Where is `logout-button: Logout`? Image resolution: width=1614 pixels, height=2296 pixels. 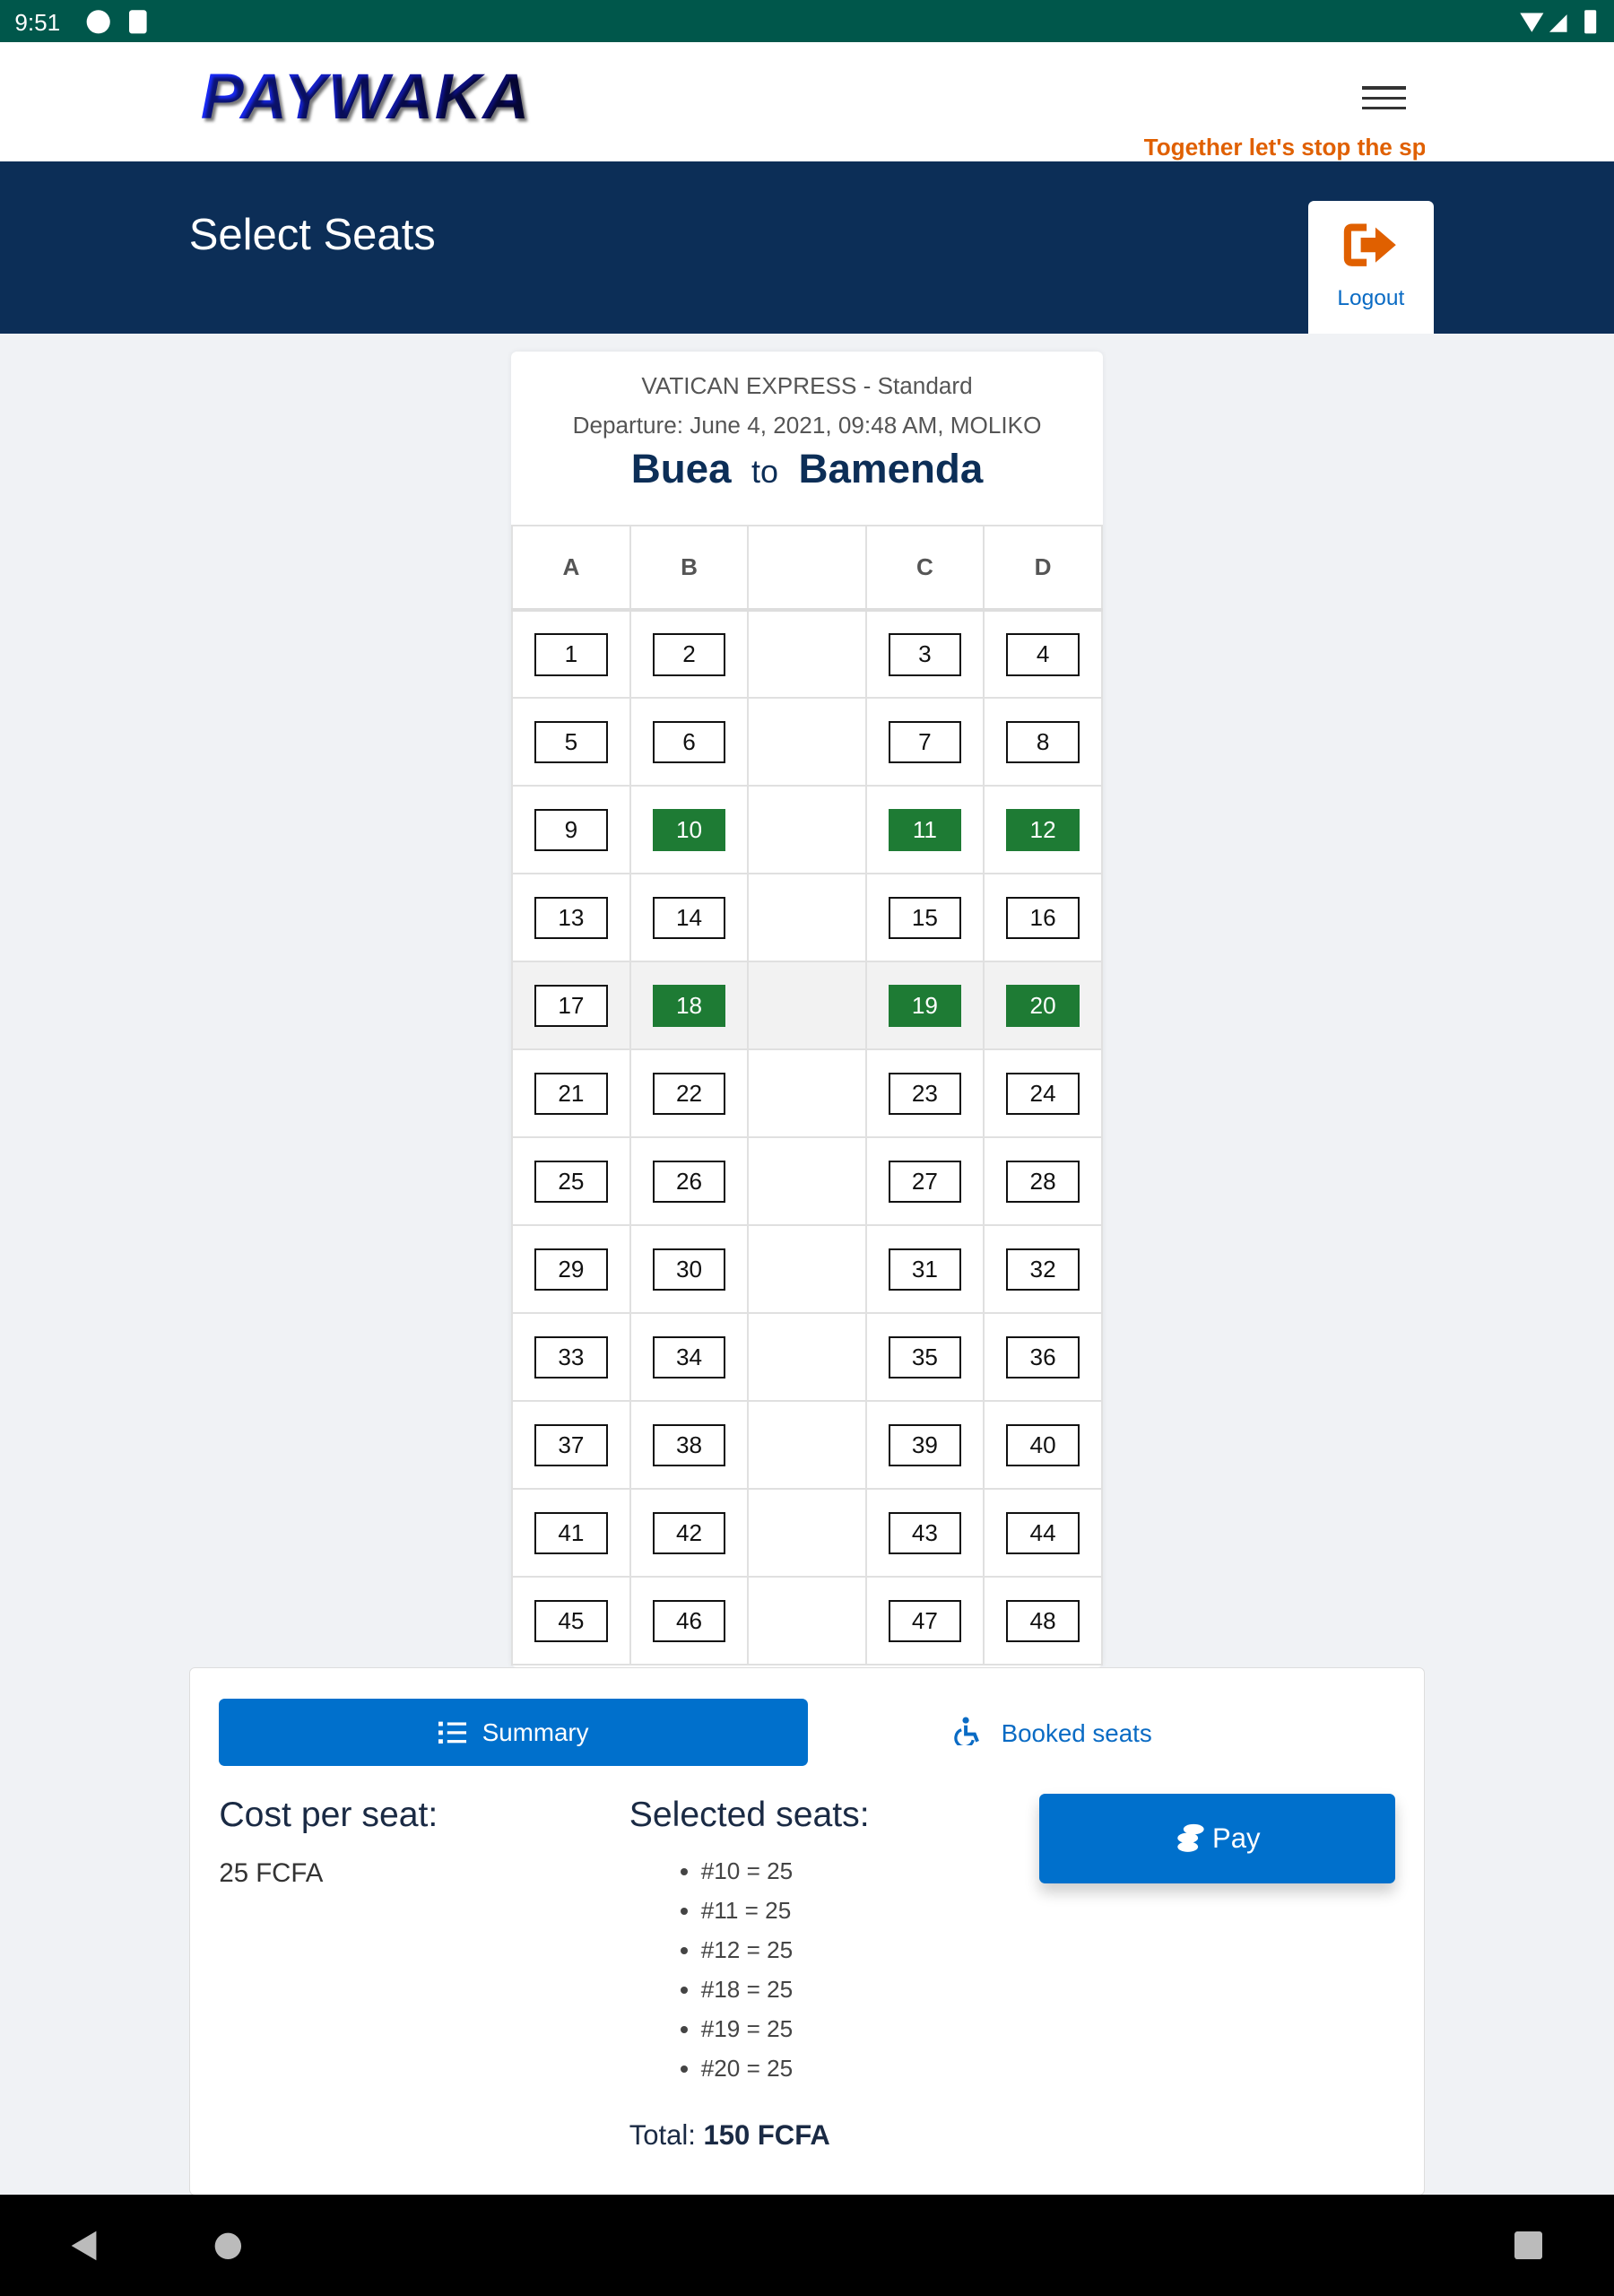
logout-button: Logout is located at coordinates (1371, 267).